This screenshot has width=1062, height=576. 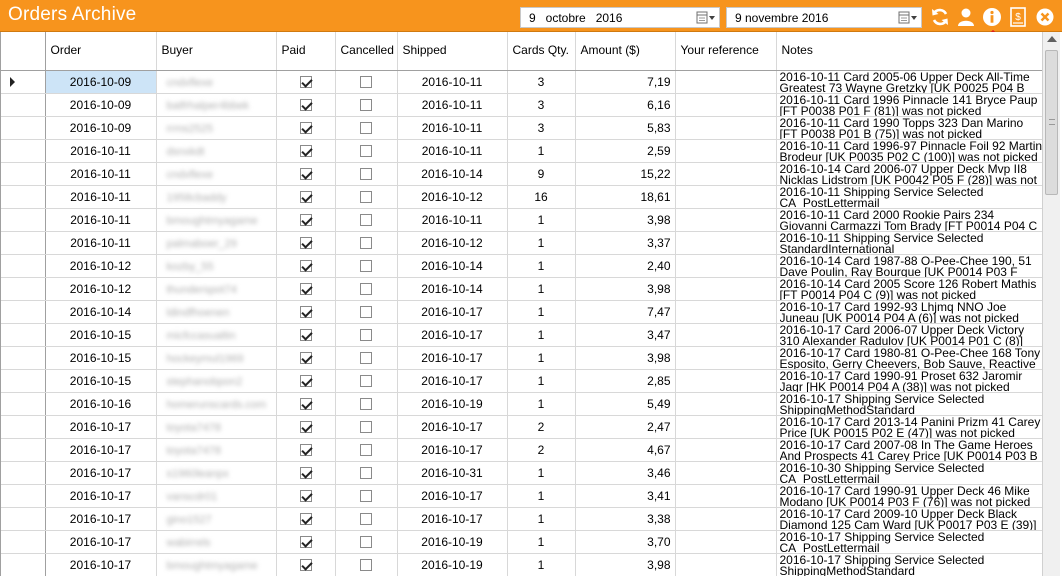 What do you see at coordinates (909, 51) in the screenshot?
I see `column-header-notes: Notes` at bounding box center [909, 51].